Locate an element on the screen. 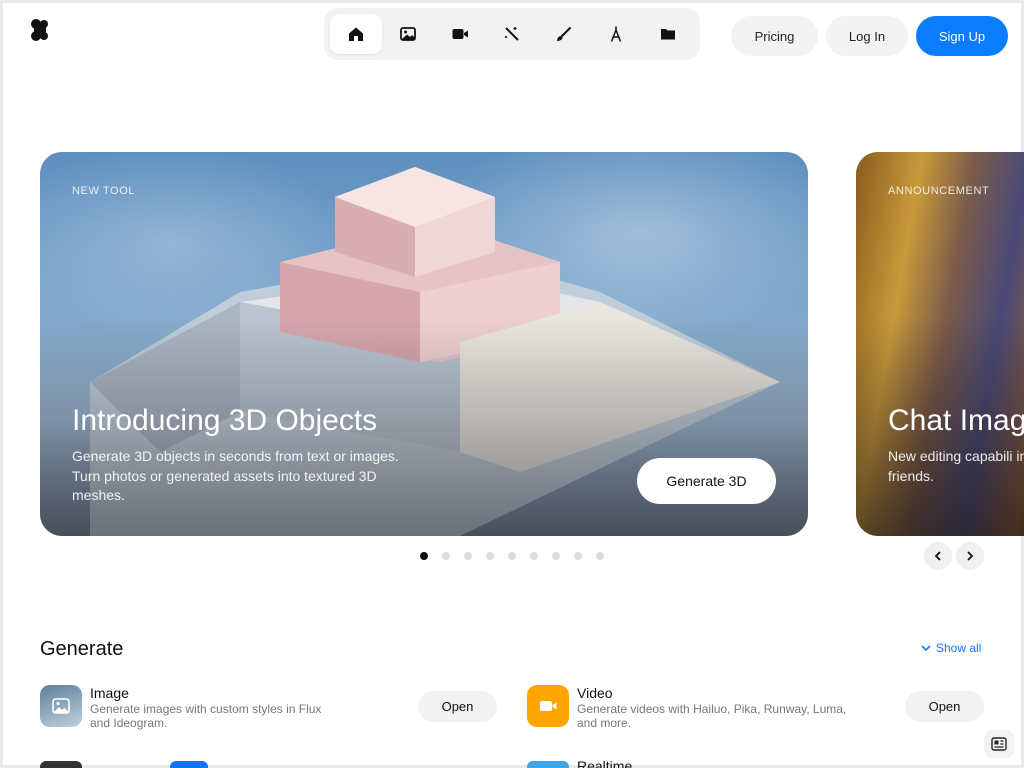 Image resolution: width=1024 pixels, height=768 pixels. carousel-next-button is located at coordinates (970, 556).